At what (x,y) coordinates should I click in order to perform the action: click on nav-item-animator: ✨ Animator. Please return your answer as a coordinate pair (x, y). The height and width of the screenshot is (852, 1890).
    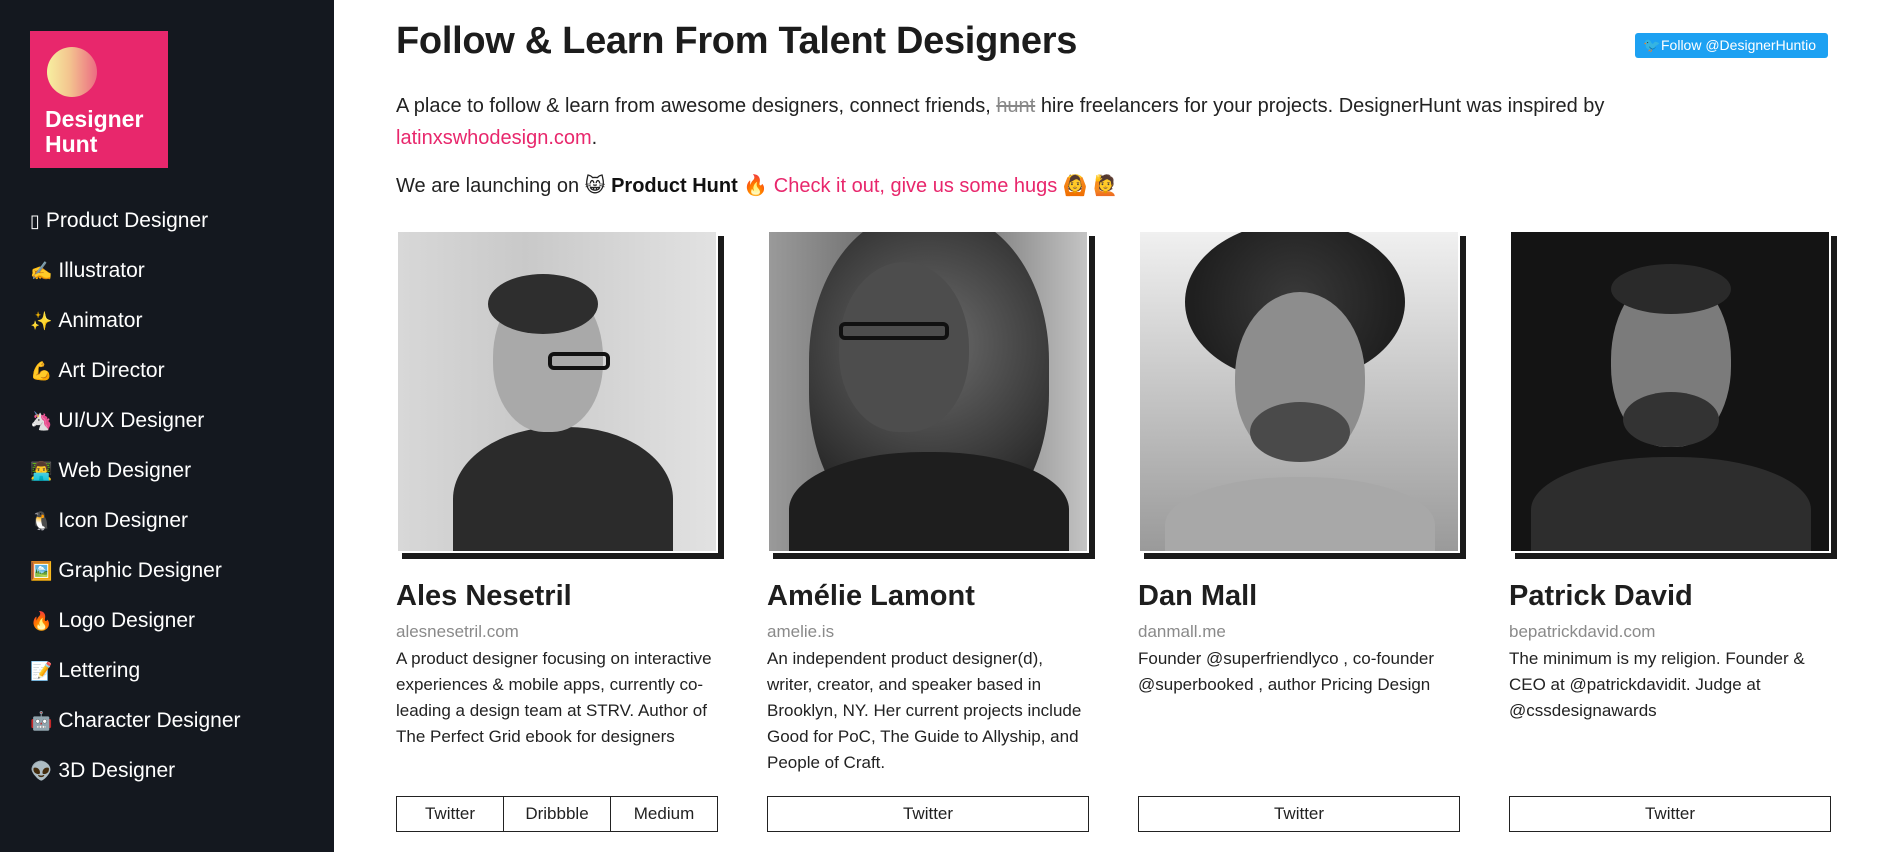
    Looking at the image, I should click on (135, 330).